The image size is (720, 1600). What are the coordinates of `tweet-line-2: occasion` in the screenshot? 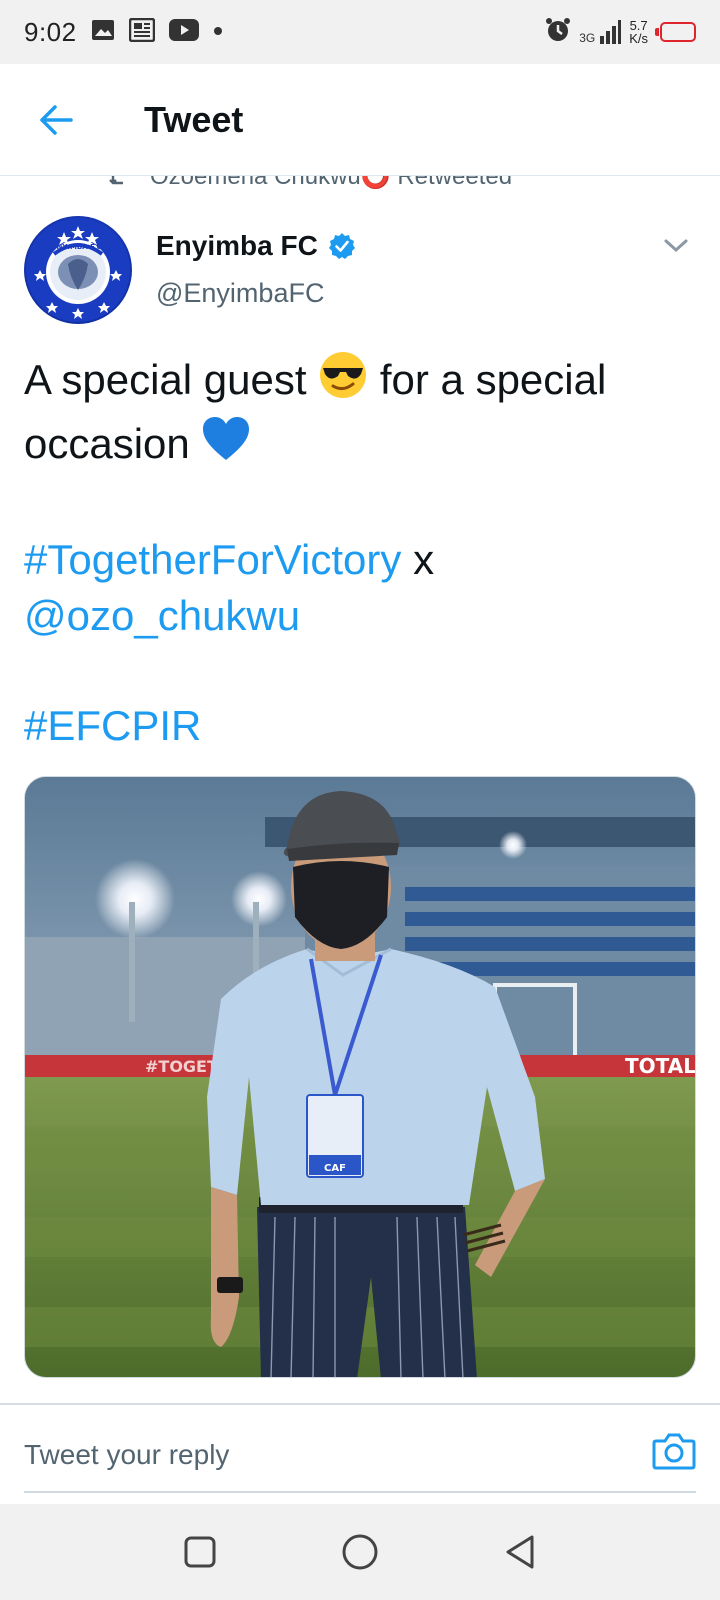 It's located at (360, 446).